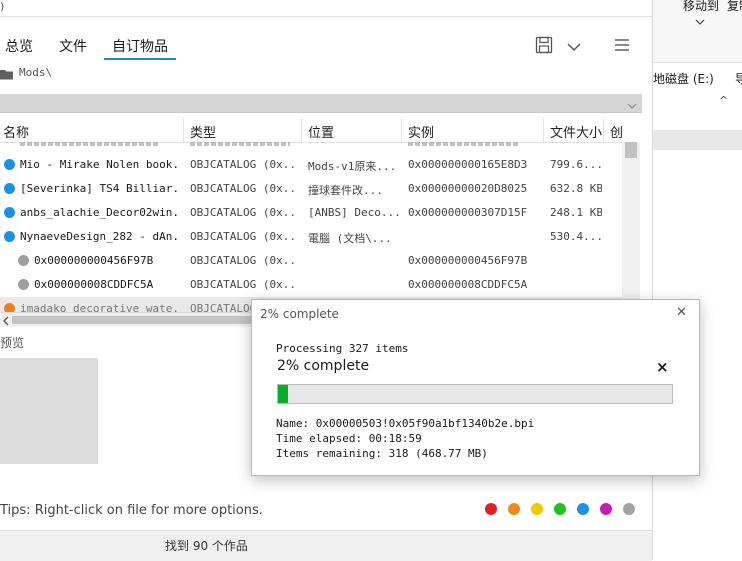 The image size is (742, 561). I want to click on column-location: 位置, so click(321, 131).